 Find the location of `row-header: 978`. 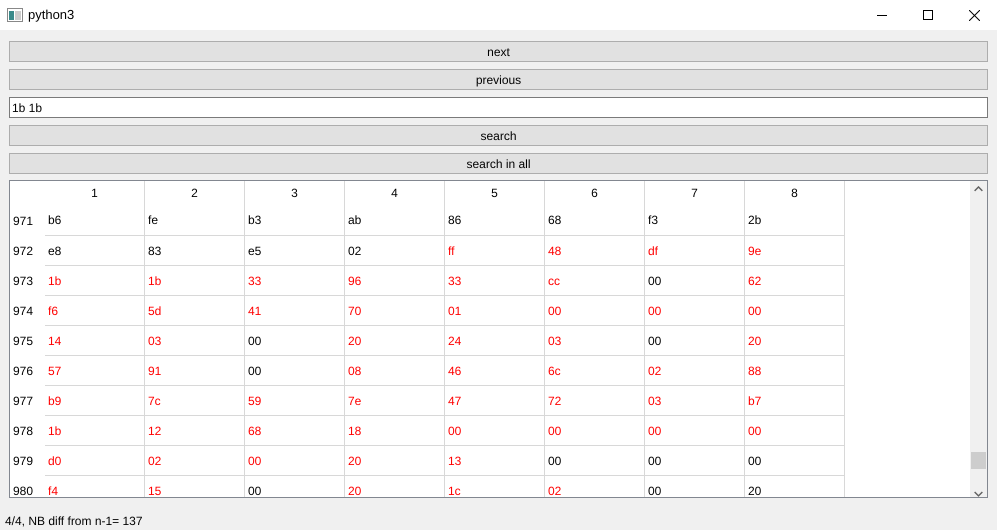

row-header: 978 is located at coordinates (27, 430).